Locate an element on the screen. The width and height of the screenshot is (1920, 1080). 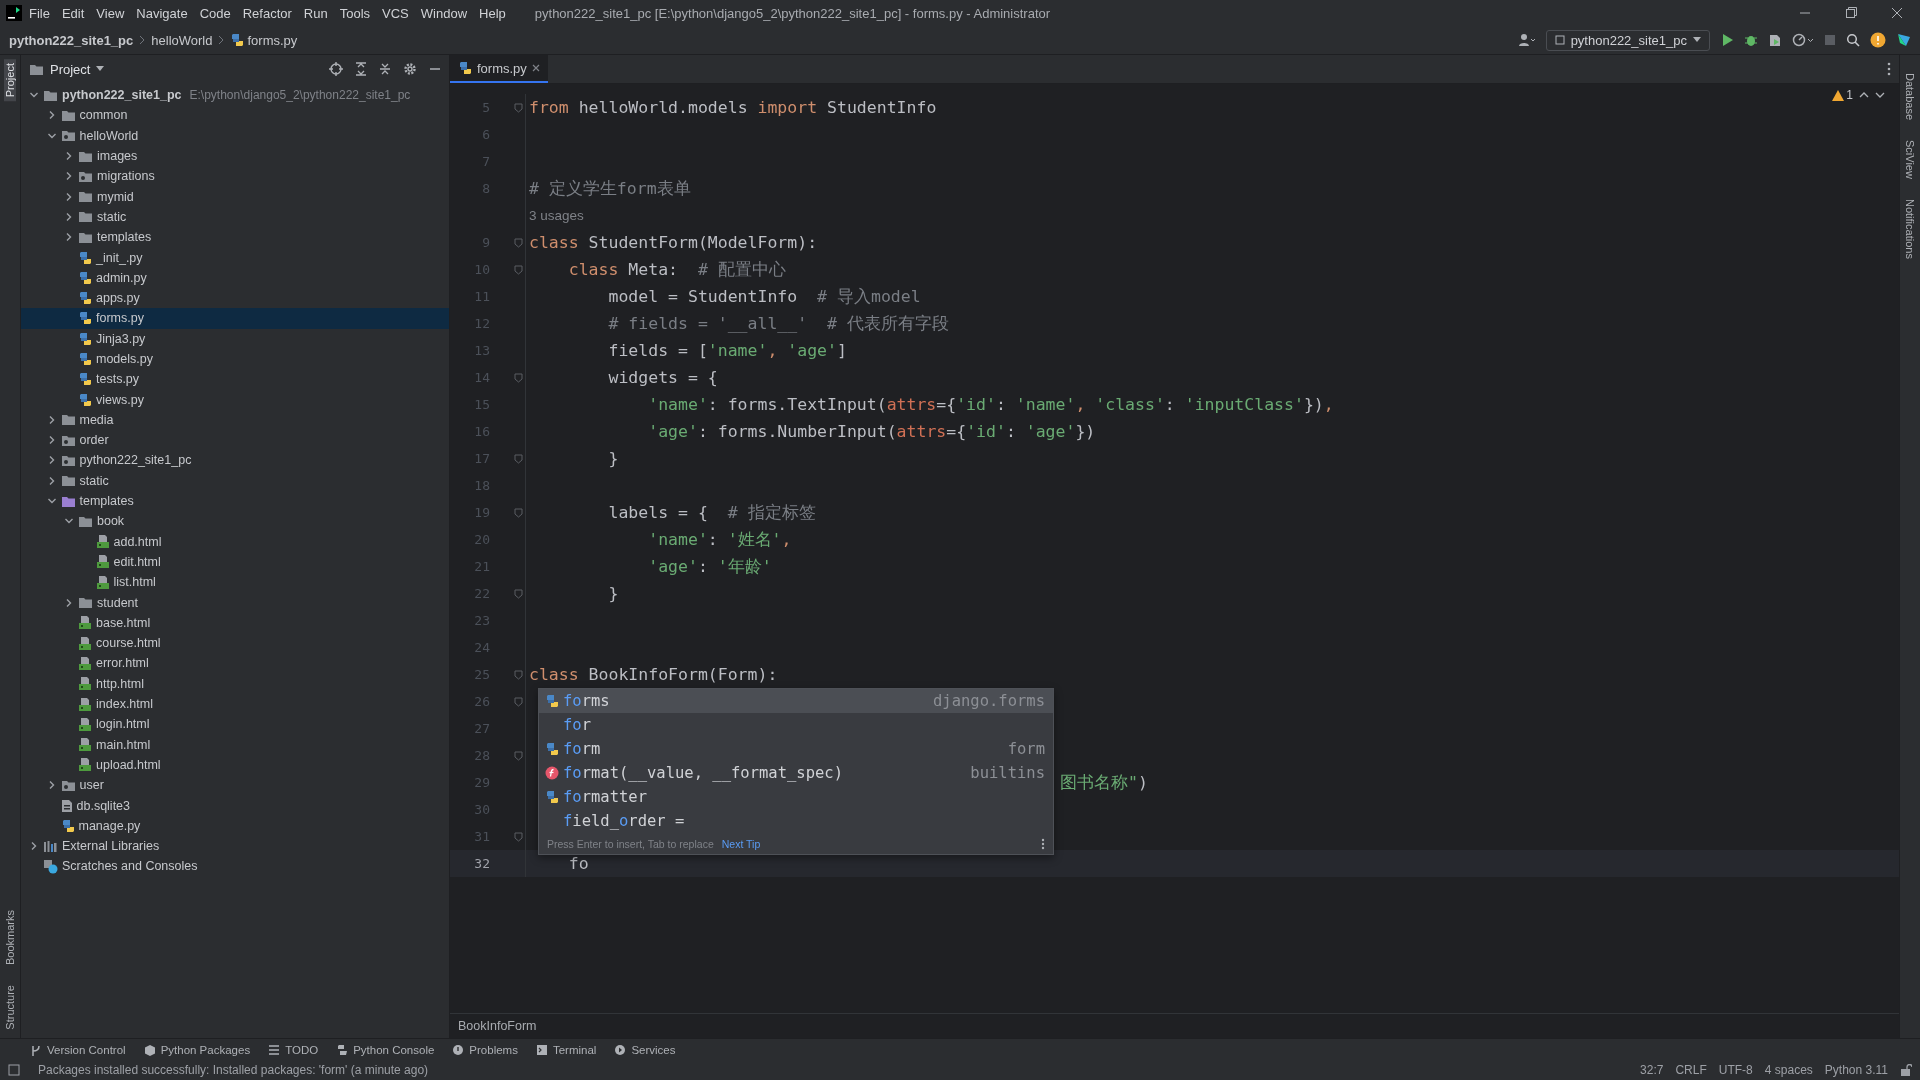
locate-icon is located at coordinates (336, 69).